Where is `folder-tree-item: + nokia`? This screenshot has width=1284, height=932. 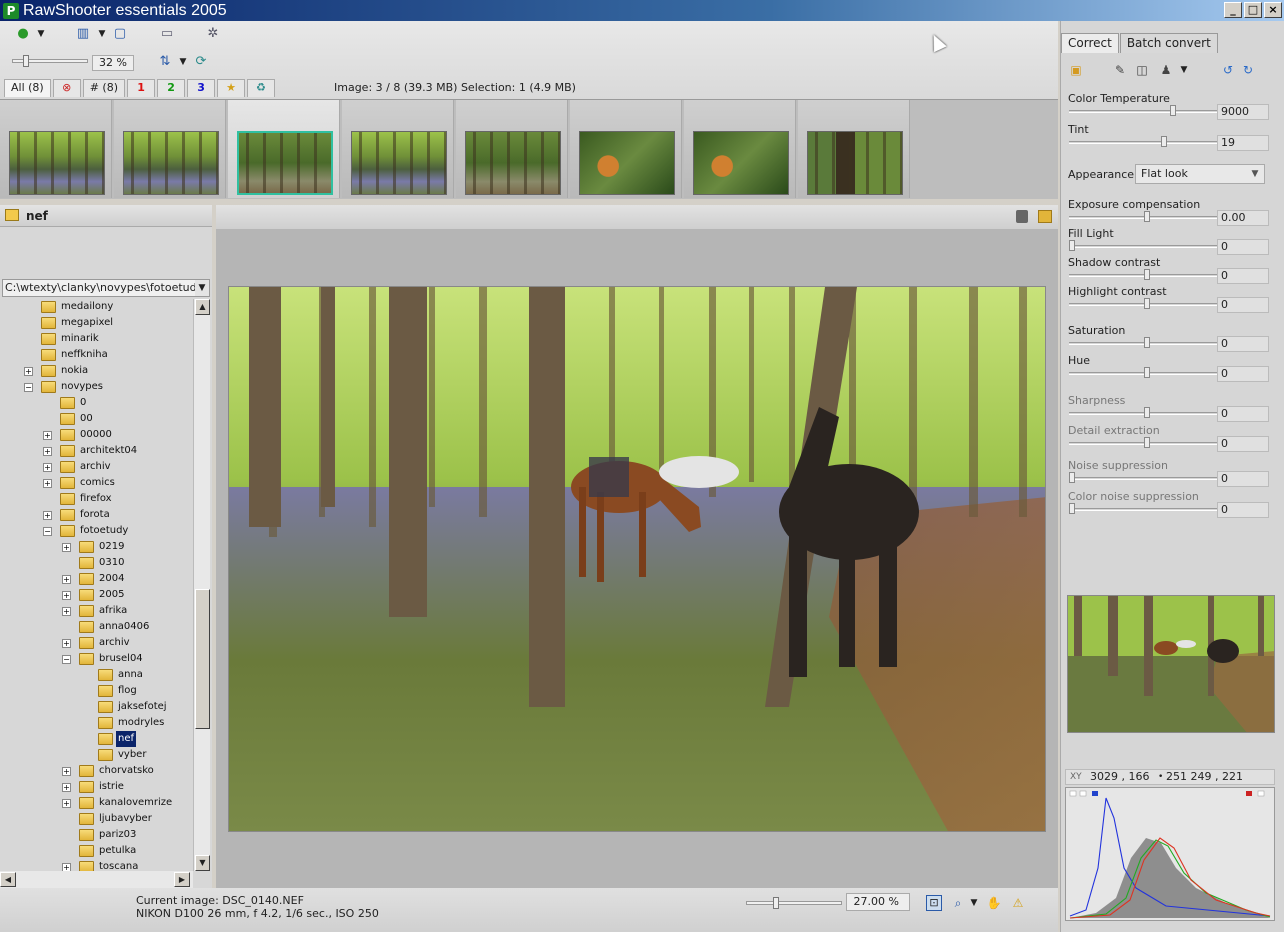 folder-tree-item: + nokia is located at coordinates (96, 371).